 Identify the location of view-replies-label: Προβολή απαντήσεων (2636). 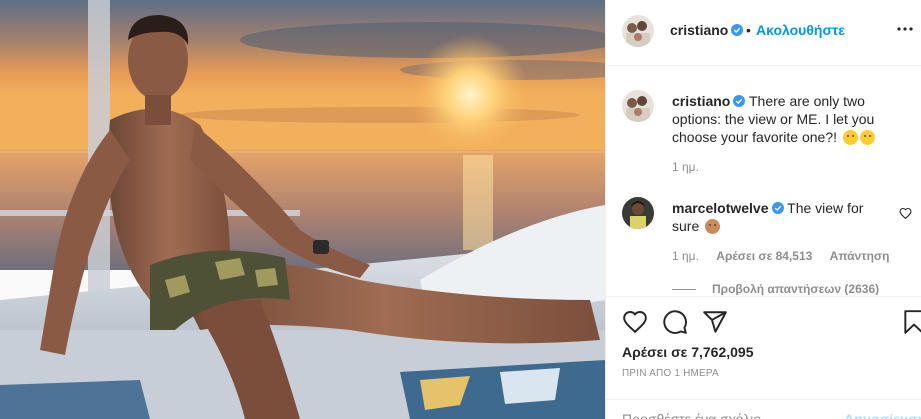
(796, 288).